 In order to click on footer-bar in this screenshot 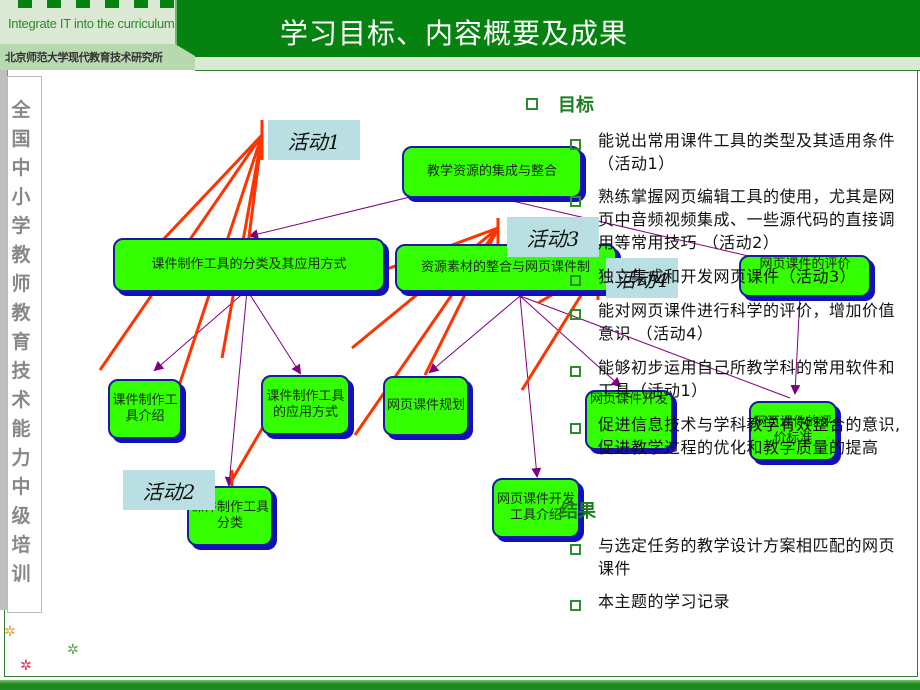, I will do `click(460, 685)`.